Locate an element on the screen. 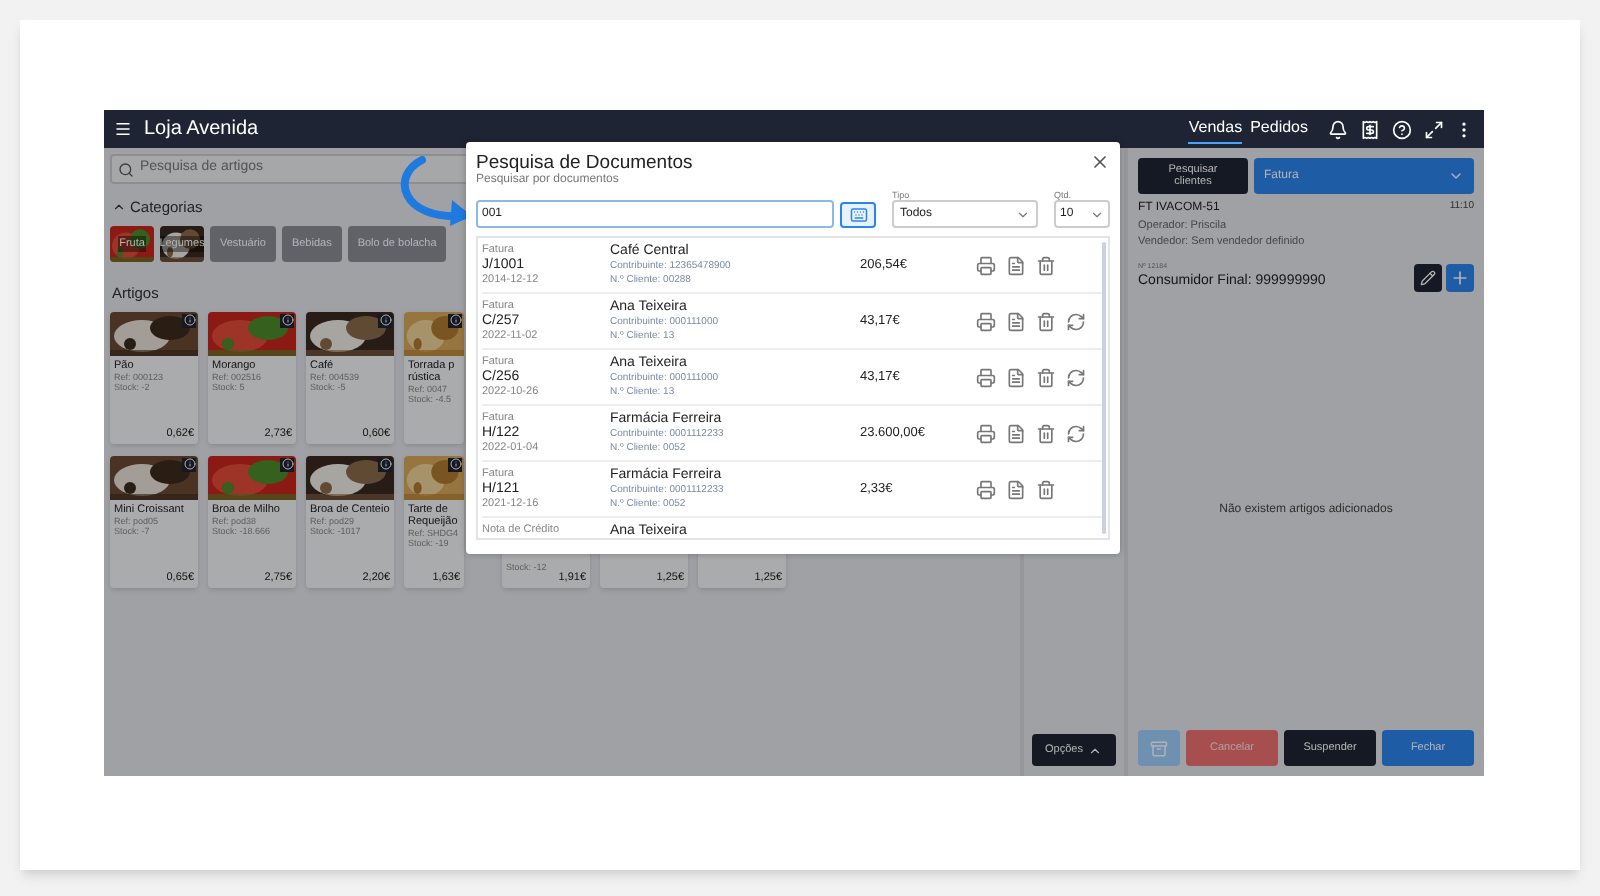 The height and width of the screenshot is (896, 1600). edit-button is located at coordinates (1428, 278).